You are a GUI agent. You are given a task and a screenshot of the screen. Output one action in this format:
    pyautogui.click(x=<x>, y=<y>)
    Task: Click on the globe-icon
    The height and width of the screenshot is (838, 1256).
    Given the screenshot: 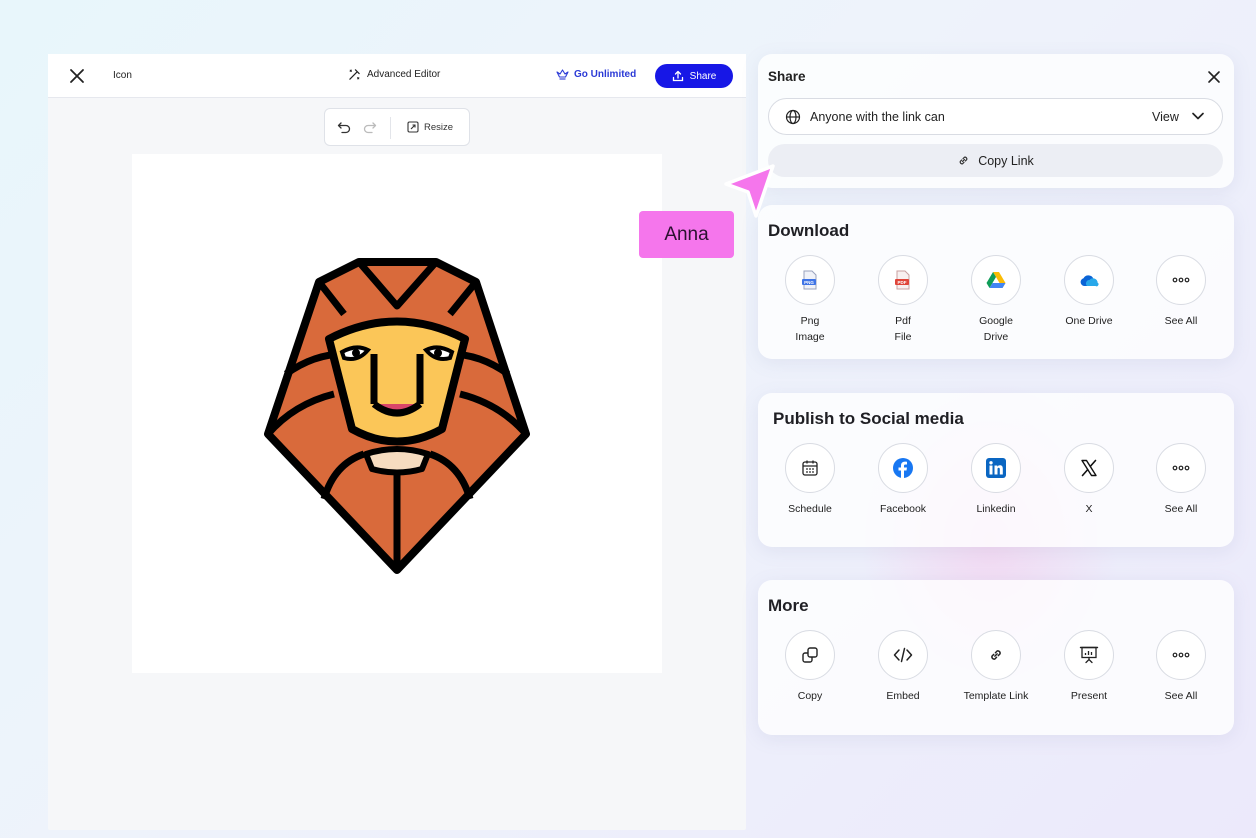 What is the action you would take?
    pyautogui.click(x=793, y=117)
    